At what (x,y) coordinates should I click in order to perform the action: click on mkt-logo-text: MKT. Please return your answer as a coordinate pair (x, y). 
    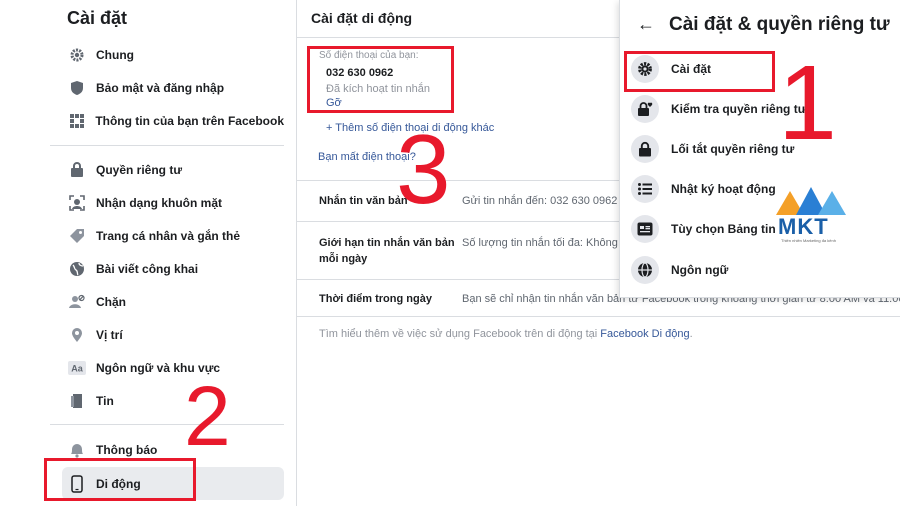
    Looking at the image, I should click on (803, 226).